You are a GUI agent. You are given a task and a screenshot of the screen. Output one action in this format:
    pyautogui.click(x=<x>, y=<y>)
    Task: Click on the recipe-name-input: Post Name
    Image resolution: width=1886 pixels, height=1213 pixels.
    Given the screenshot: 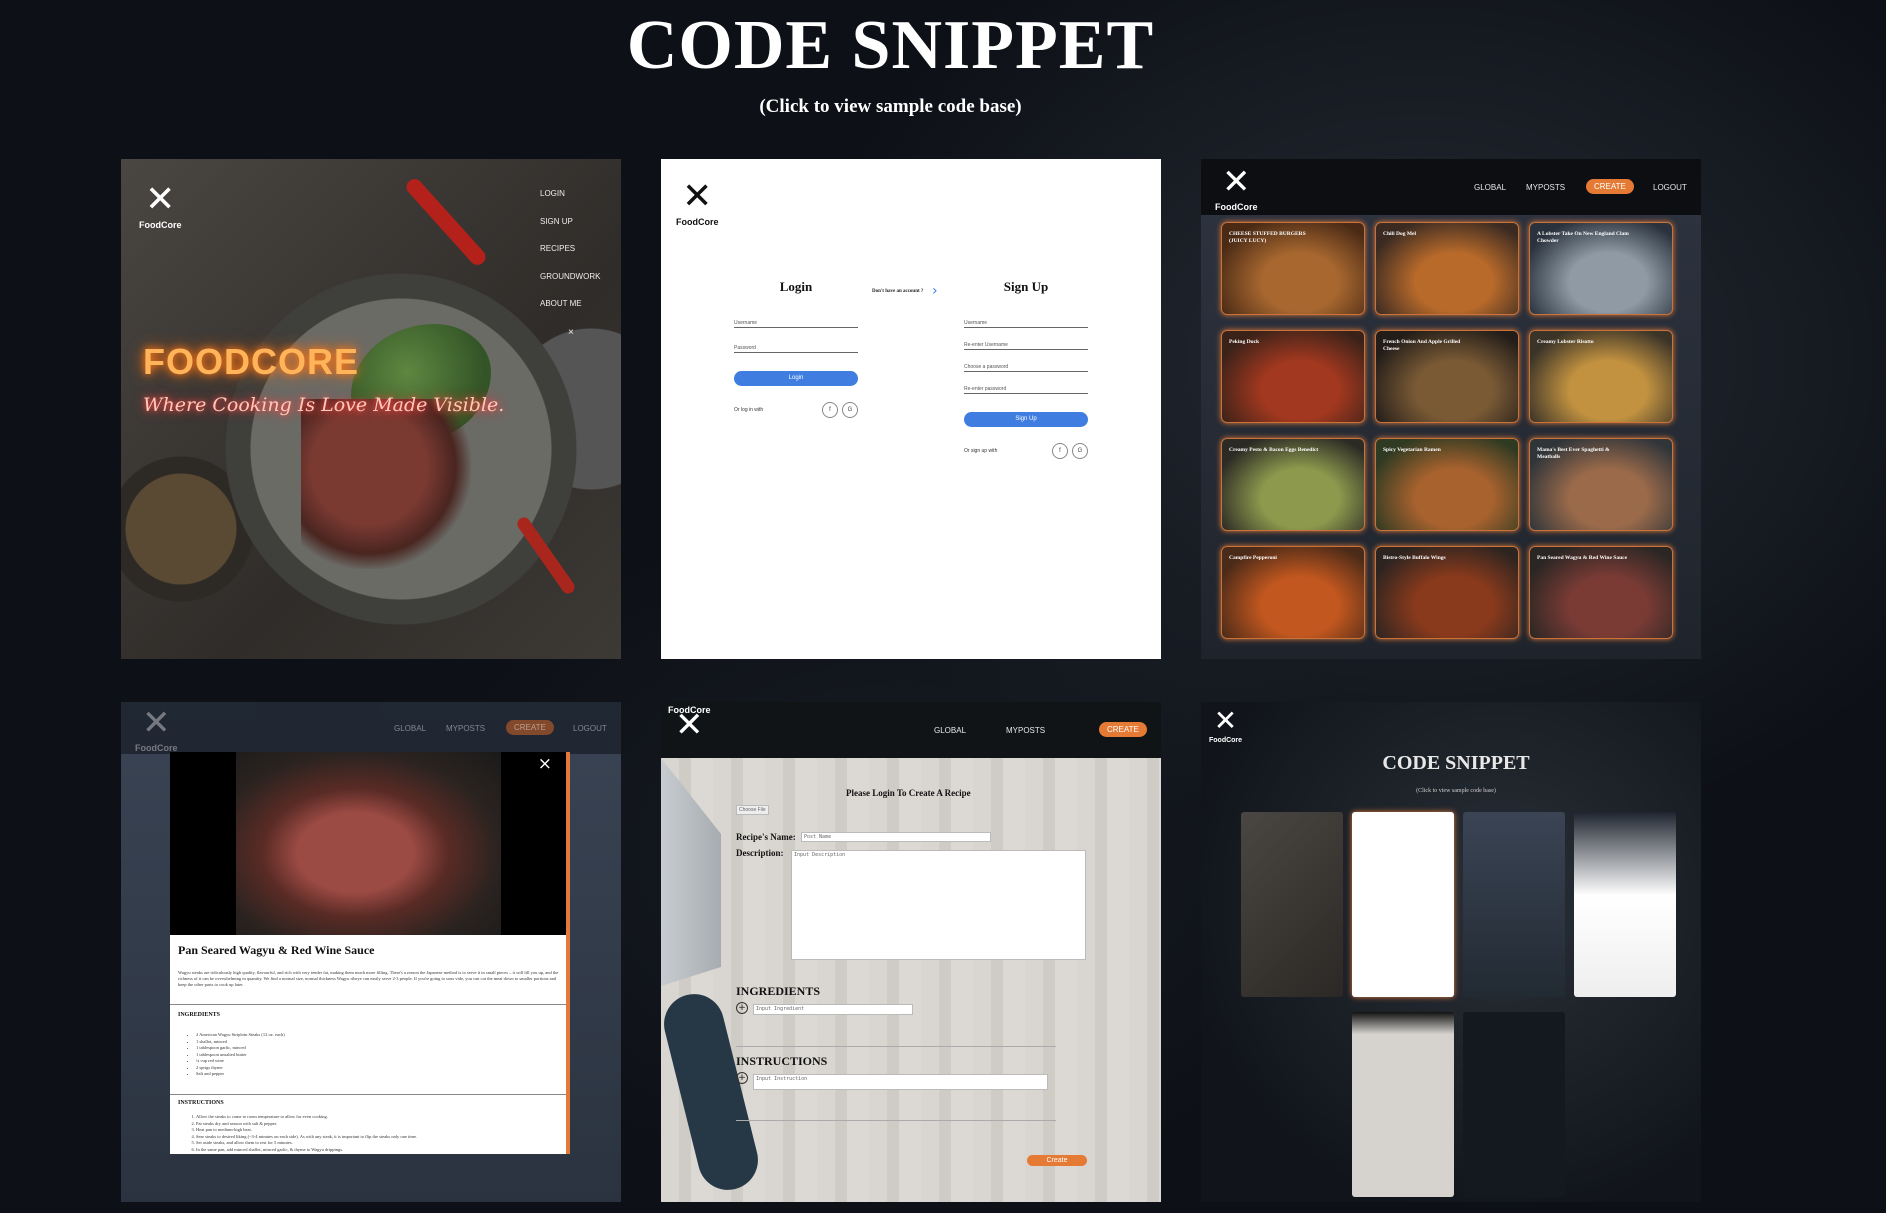 What is the action you would take?
    pyautogui.click(x=896, y=837)
    